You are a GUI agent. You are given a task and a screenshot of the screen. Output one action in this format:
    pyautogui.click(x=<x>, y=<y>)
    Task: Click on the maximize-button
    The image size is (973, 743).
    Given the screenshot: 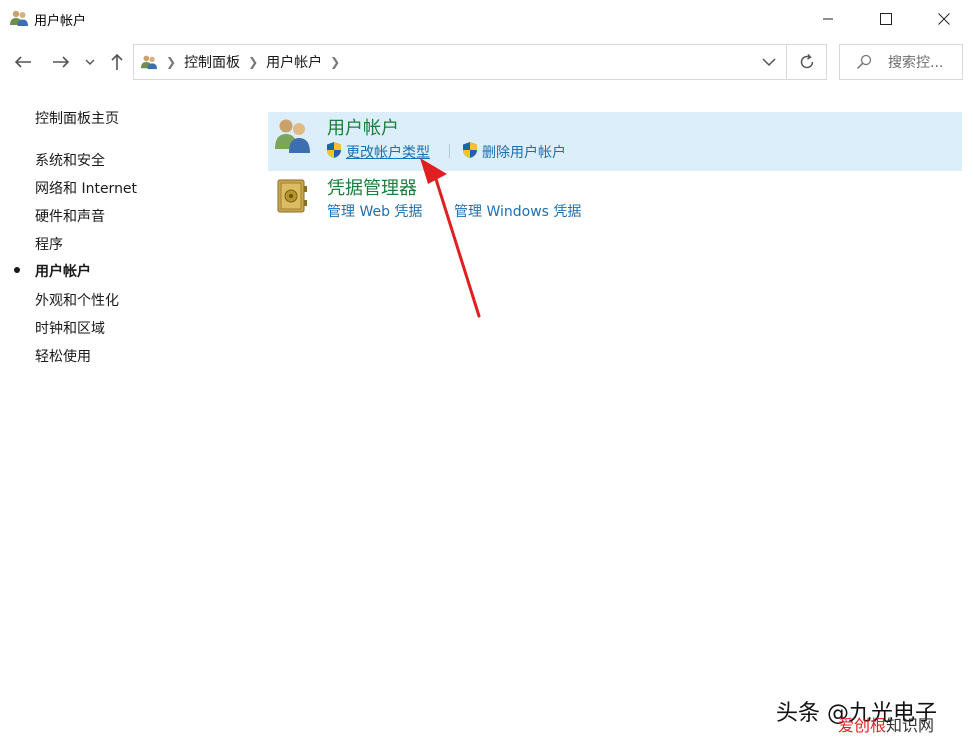 What is the action you would take?
    pyautogui.click(x=886, y=19)
    